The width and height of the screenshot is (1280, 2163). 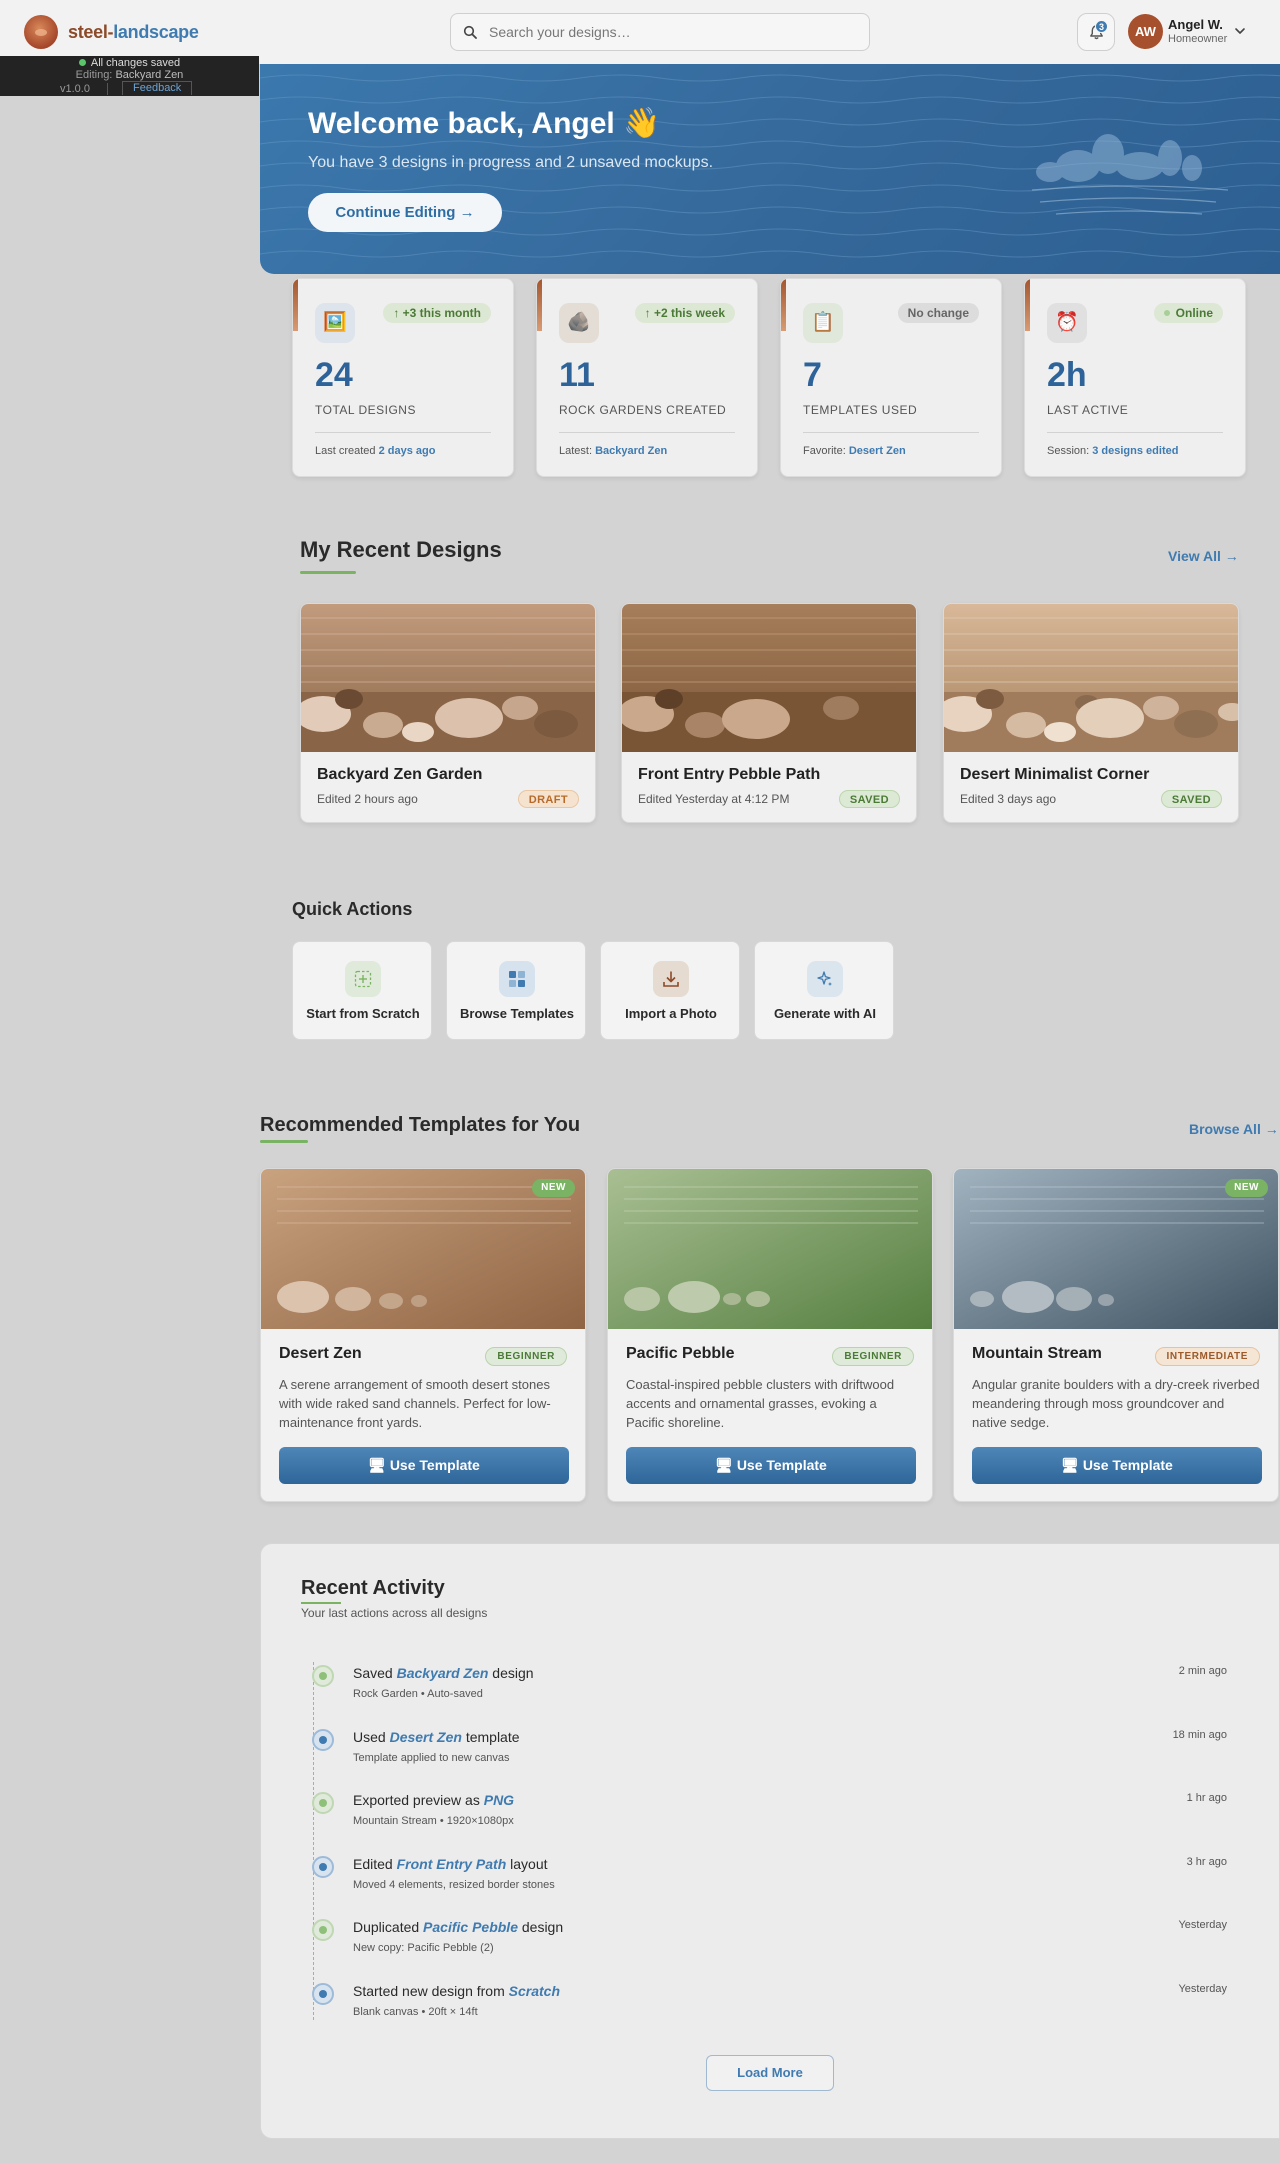 I want to click on start-from-scratch-button: Start from Scratch, so click(x=362, y=990).